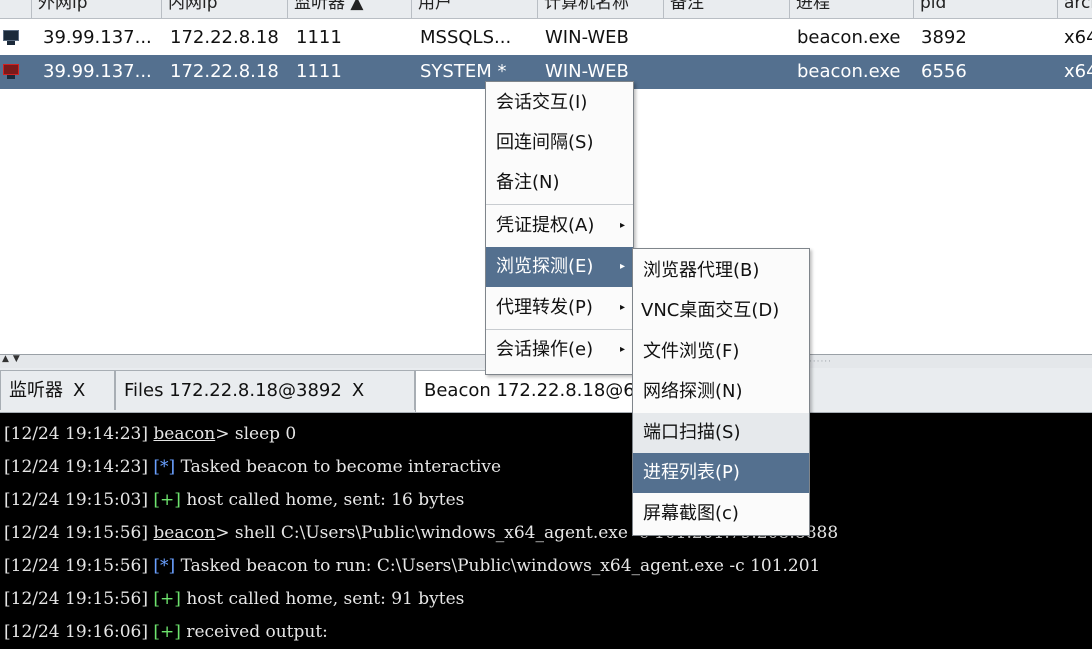 Image resolution: width=1092 pixels, height=649 pixels. What do you see at coordinates (944, 37) in the screenshot?
I see `pid-cell: 3892` at bounding box center [944, 37].